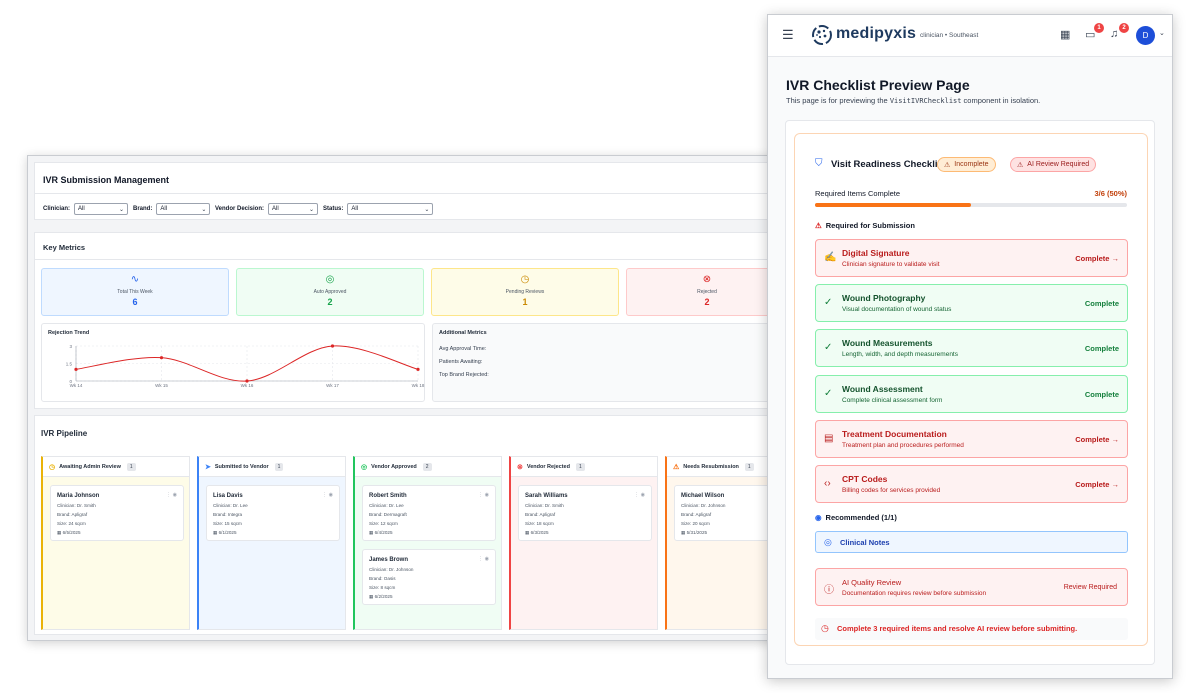  I want to click on patient-clinician: Clinician: Dr. Lee, so click(230, 505).